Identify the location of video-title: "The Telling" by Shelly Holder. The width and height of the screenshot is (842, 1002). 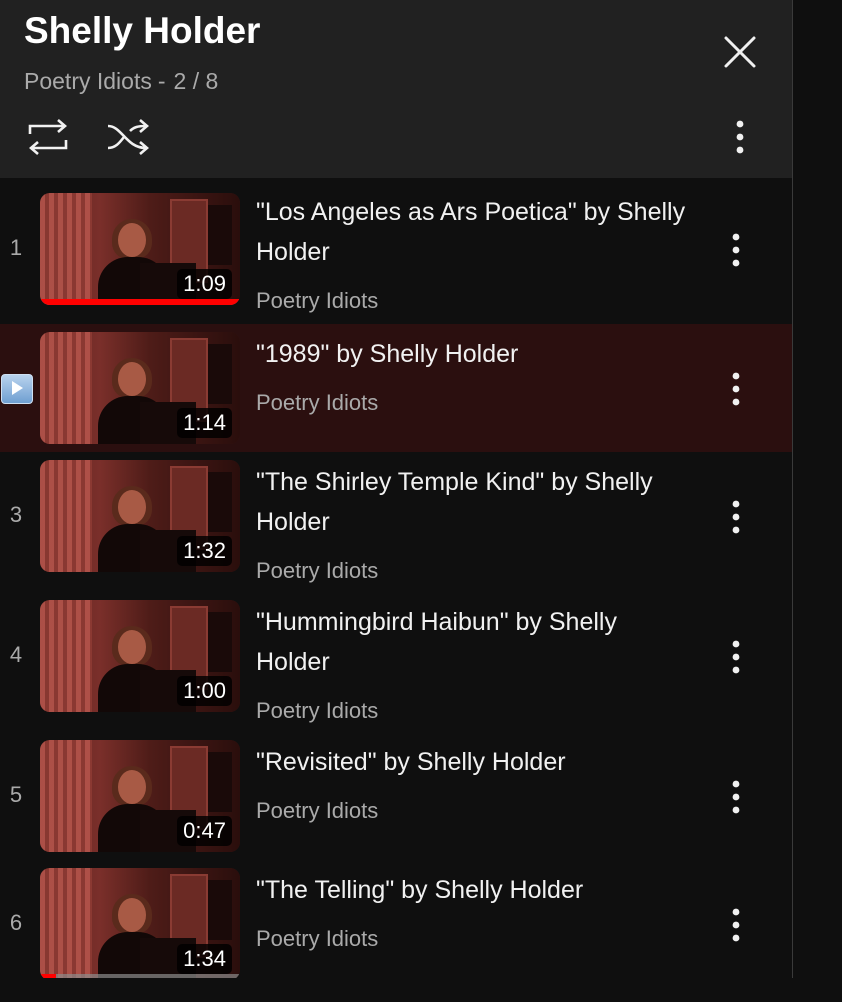
(476, 890).